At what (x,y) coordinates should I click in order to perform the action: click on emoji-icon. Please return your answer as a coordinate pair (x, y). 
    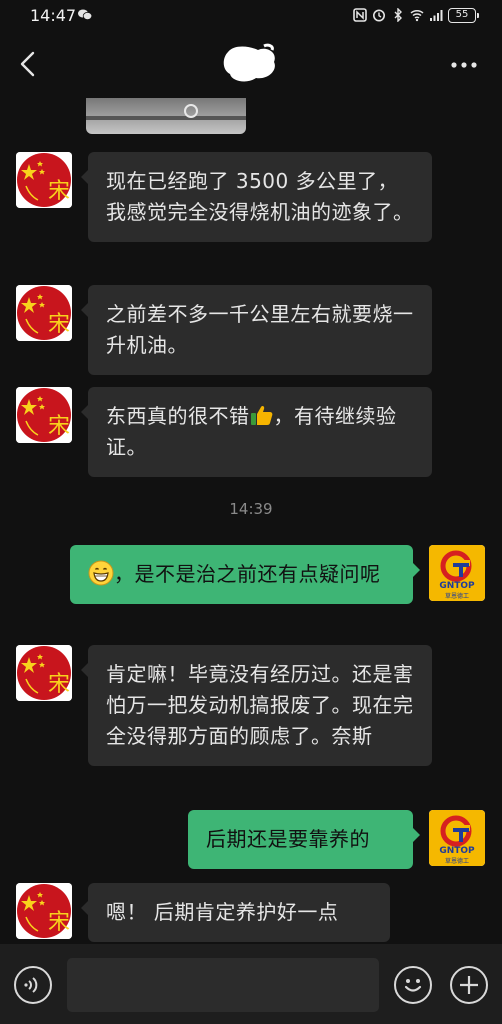
    Looking at the image, I should click on (413, 985).